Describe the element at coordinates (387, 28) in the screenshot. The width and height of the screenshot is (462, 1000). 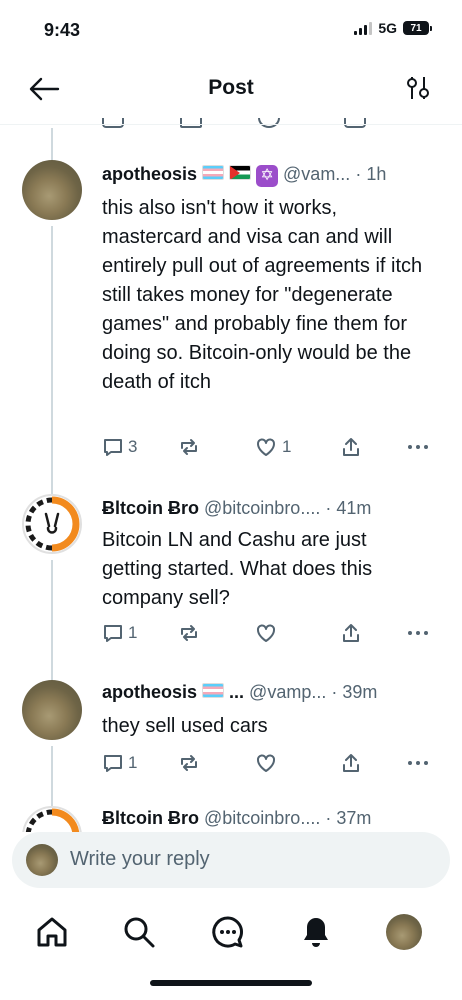
I see `network-label: 5G` at that location.